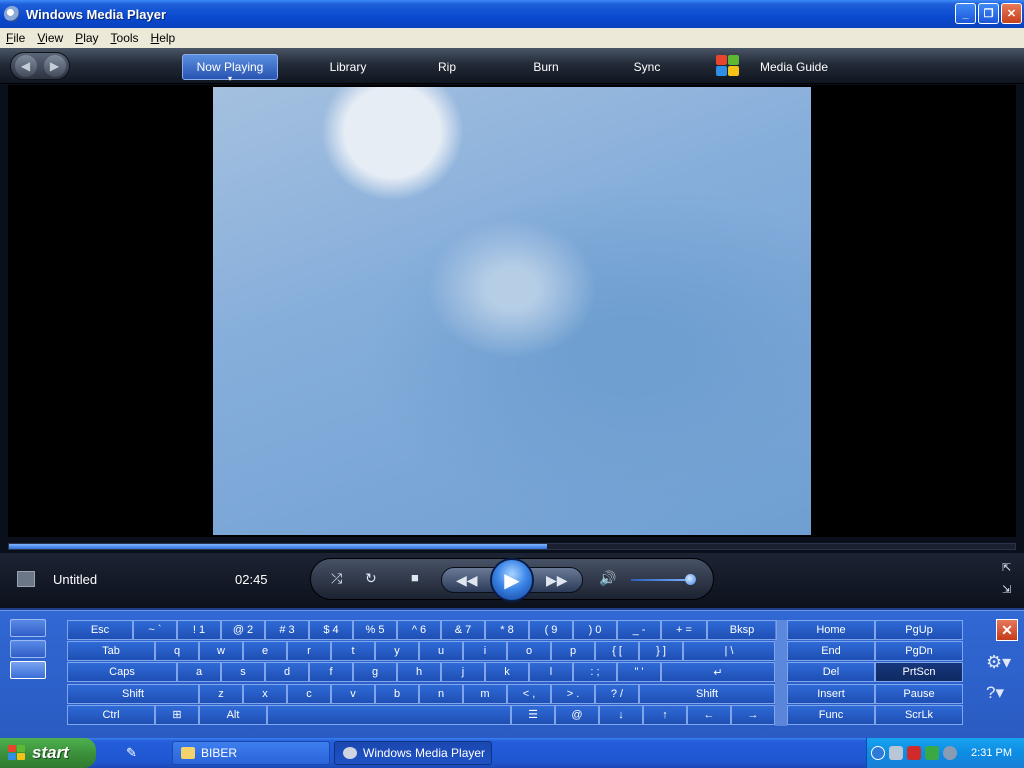  I want to click on gear-icon: ⚙▾, so click(998, 662).